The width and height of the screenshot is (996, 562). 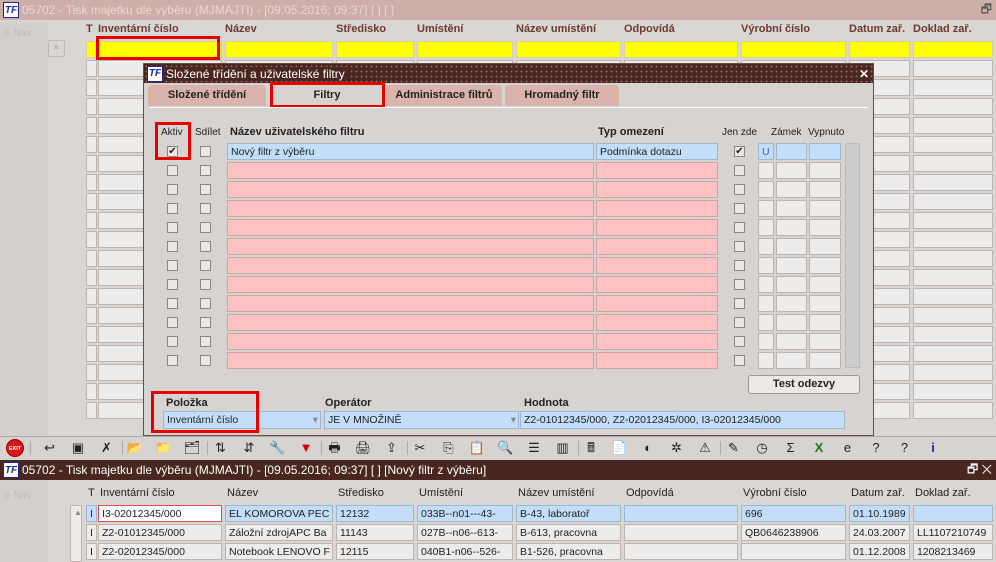 I want to click on jen-zde-checkbox: ✔, so click(x=739, y=151).